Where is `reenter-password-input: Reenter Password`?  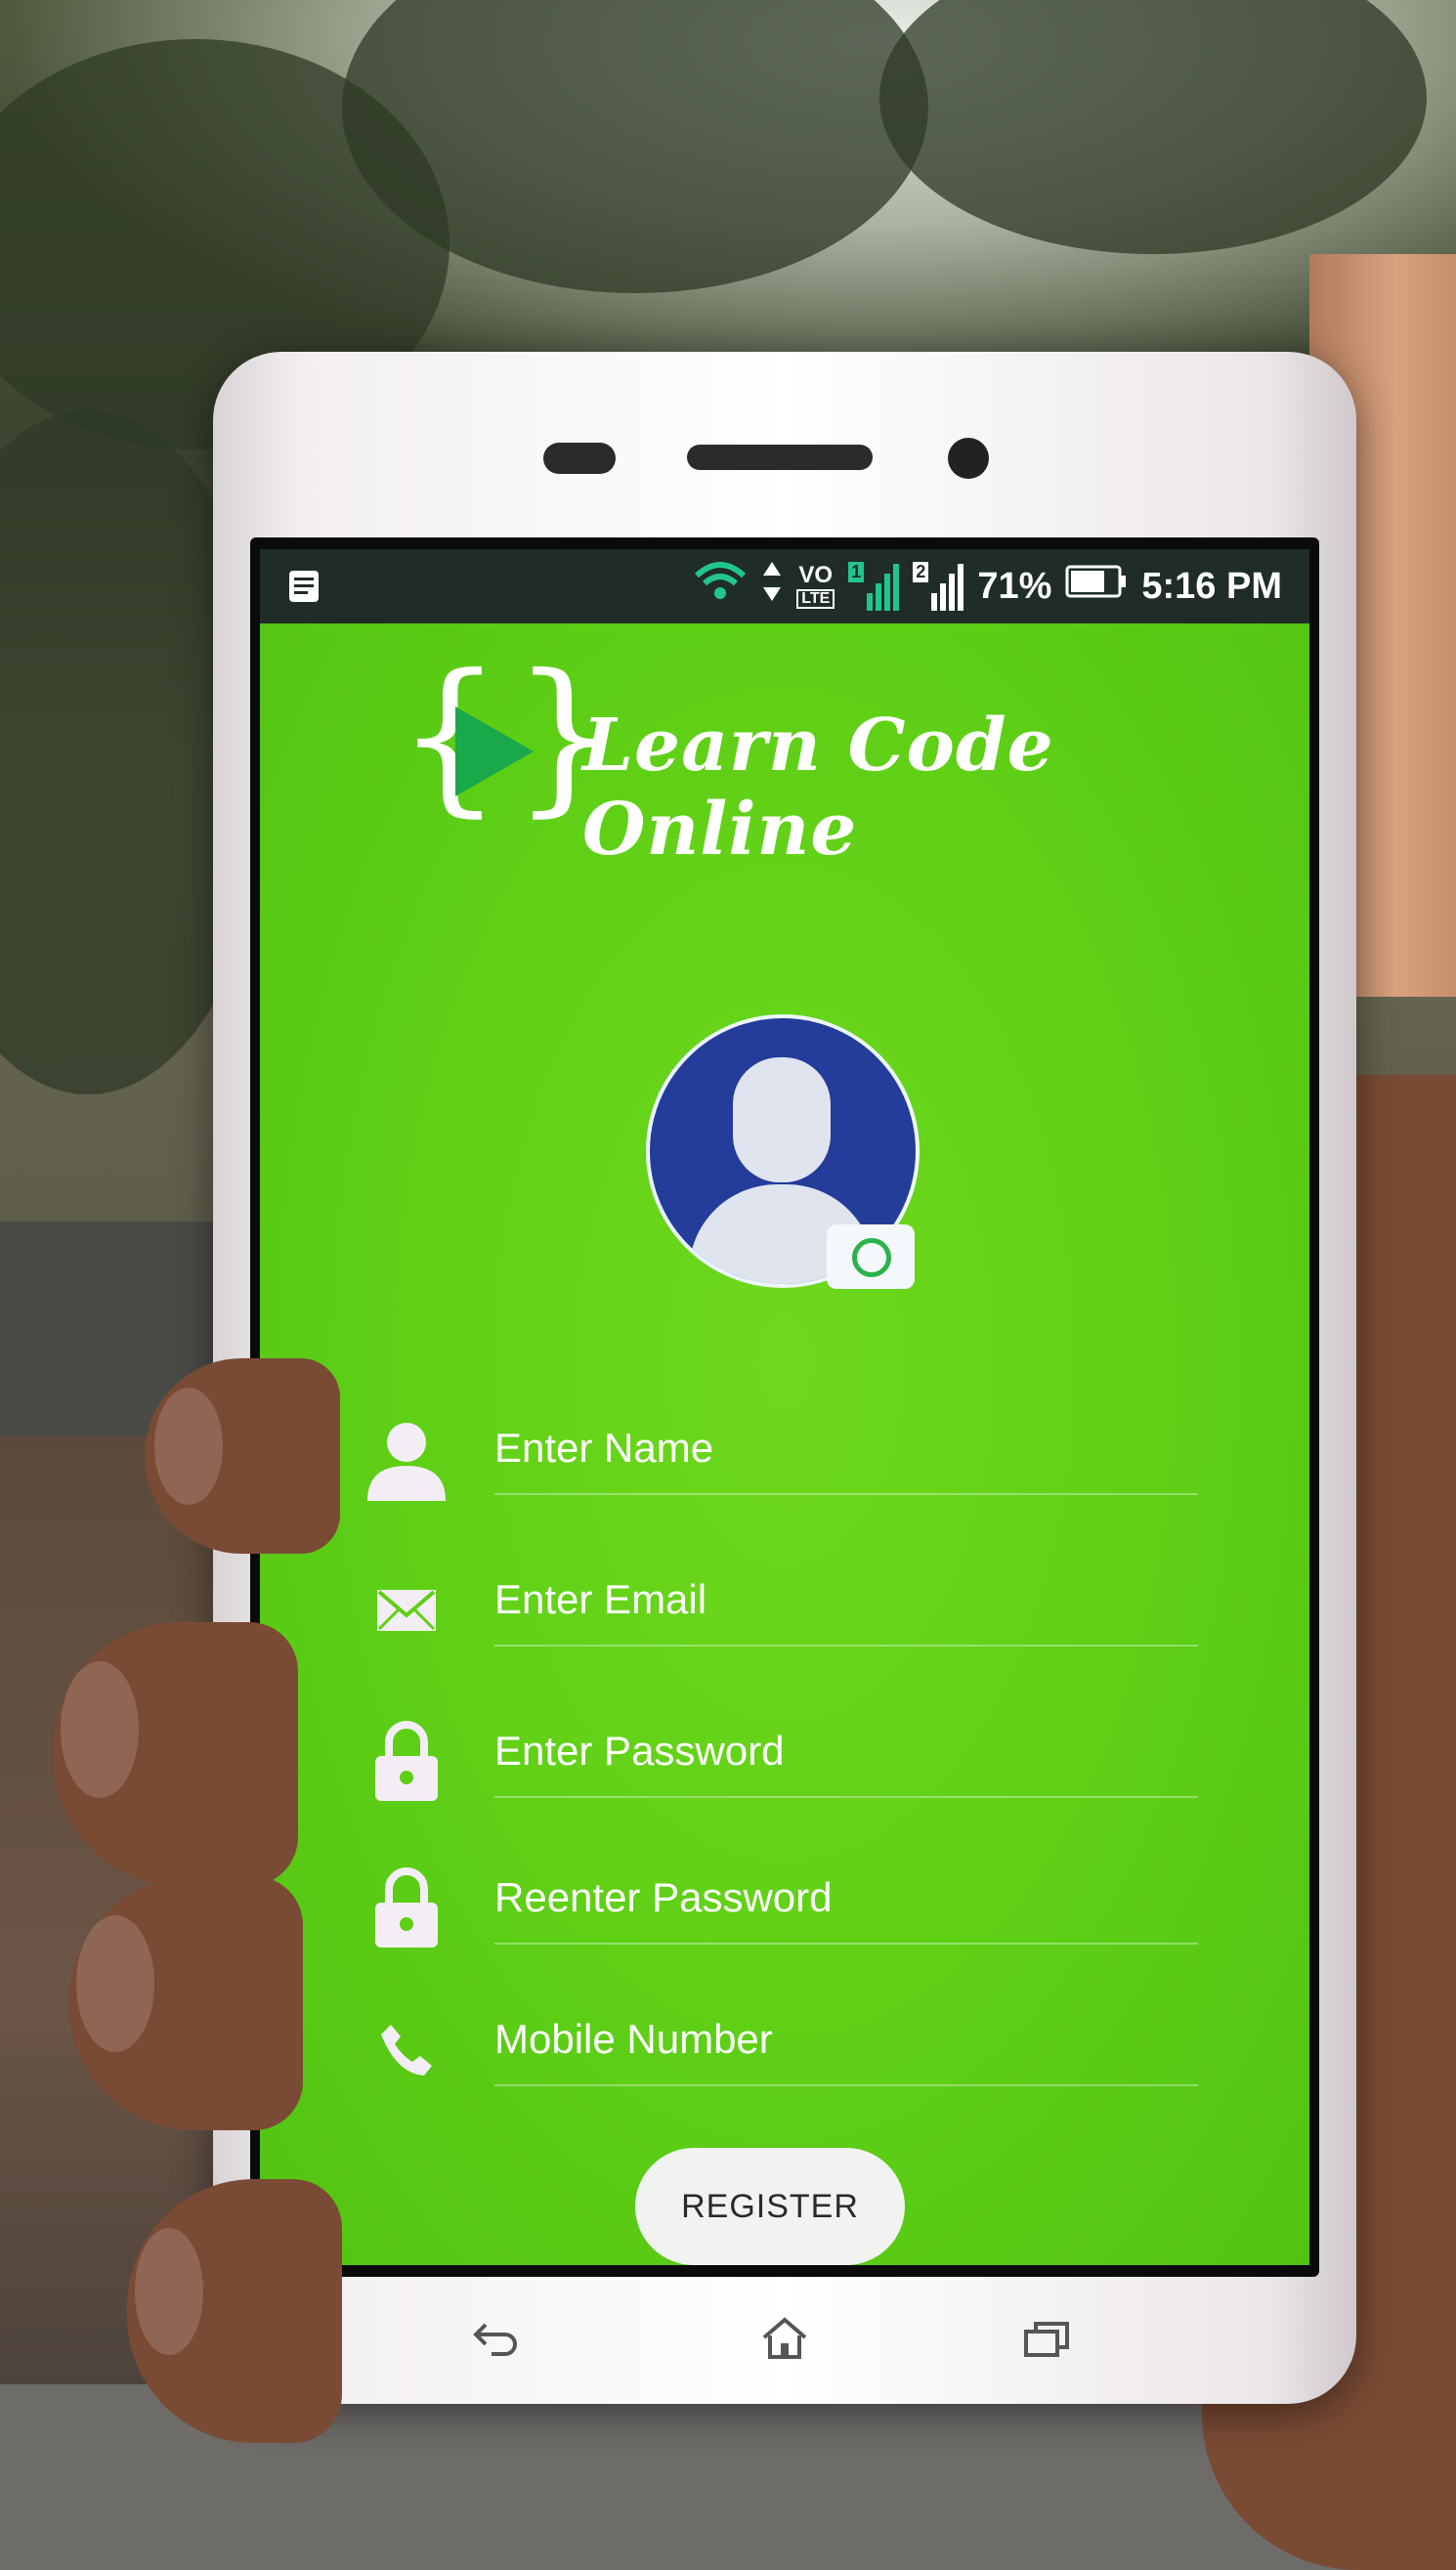 reenter-password-input: Reenter Password is located at coordinates (663, 1897).